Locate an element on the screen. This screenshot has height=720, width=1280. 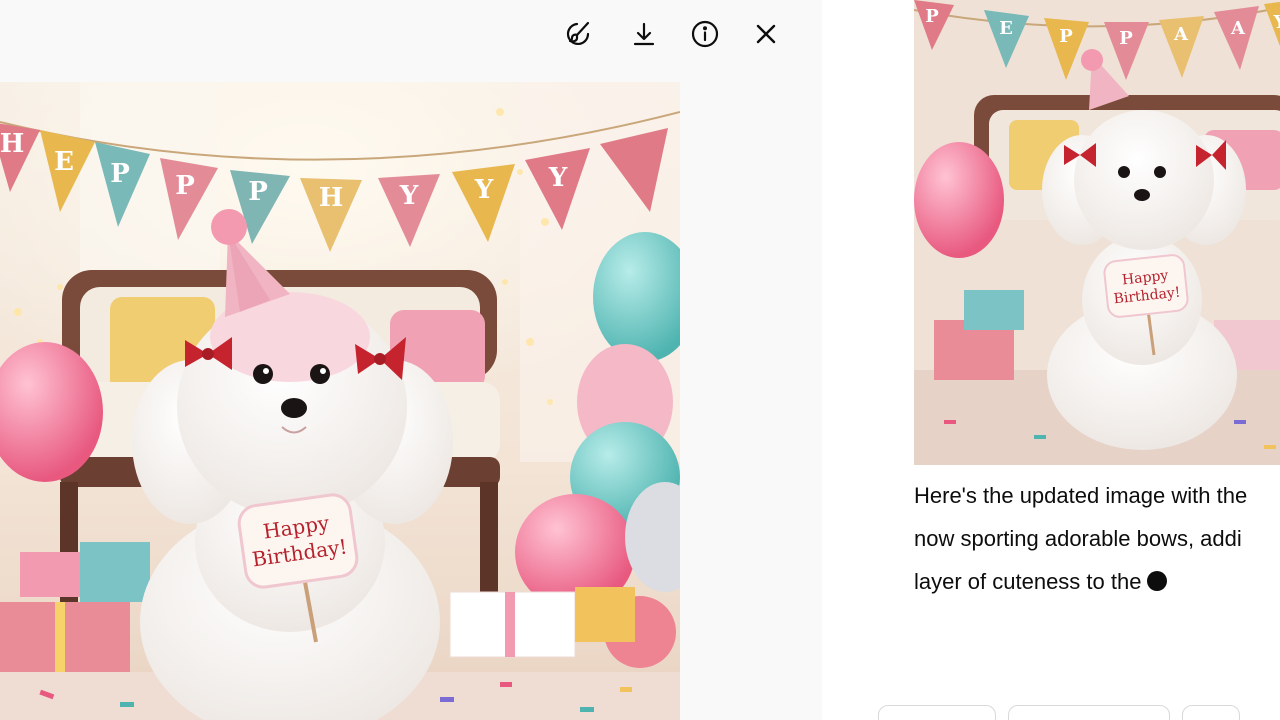
thumb-bunting-letter: E is located at coordinates (1006, 28).